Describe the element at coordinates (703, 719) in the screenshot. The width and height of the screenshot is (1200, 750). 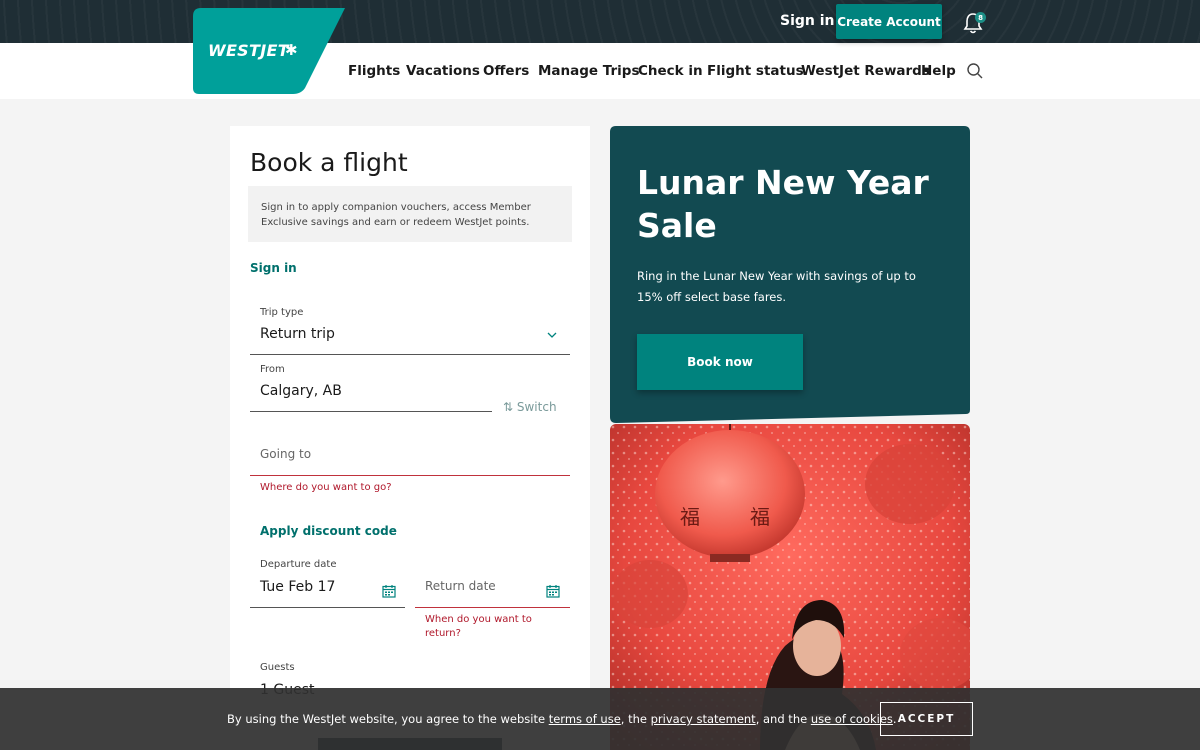
I see `privacy-statement-link: privacy statement` at that location.